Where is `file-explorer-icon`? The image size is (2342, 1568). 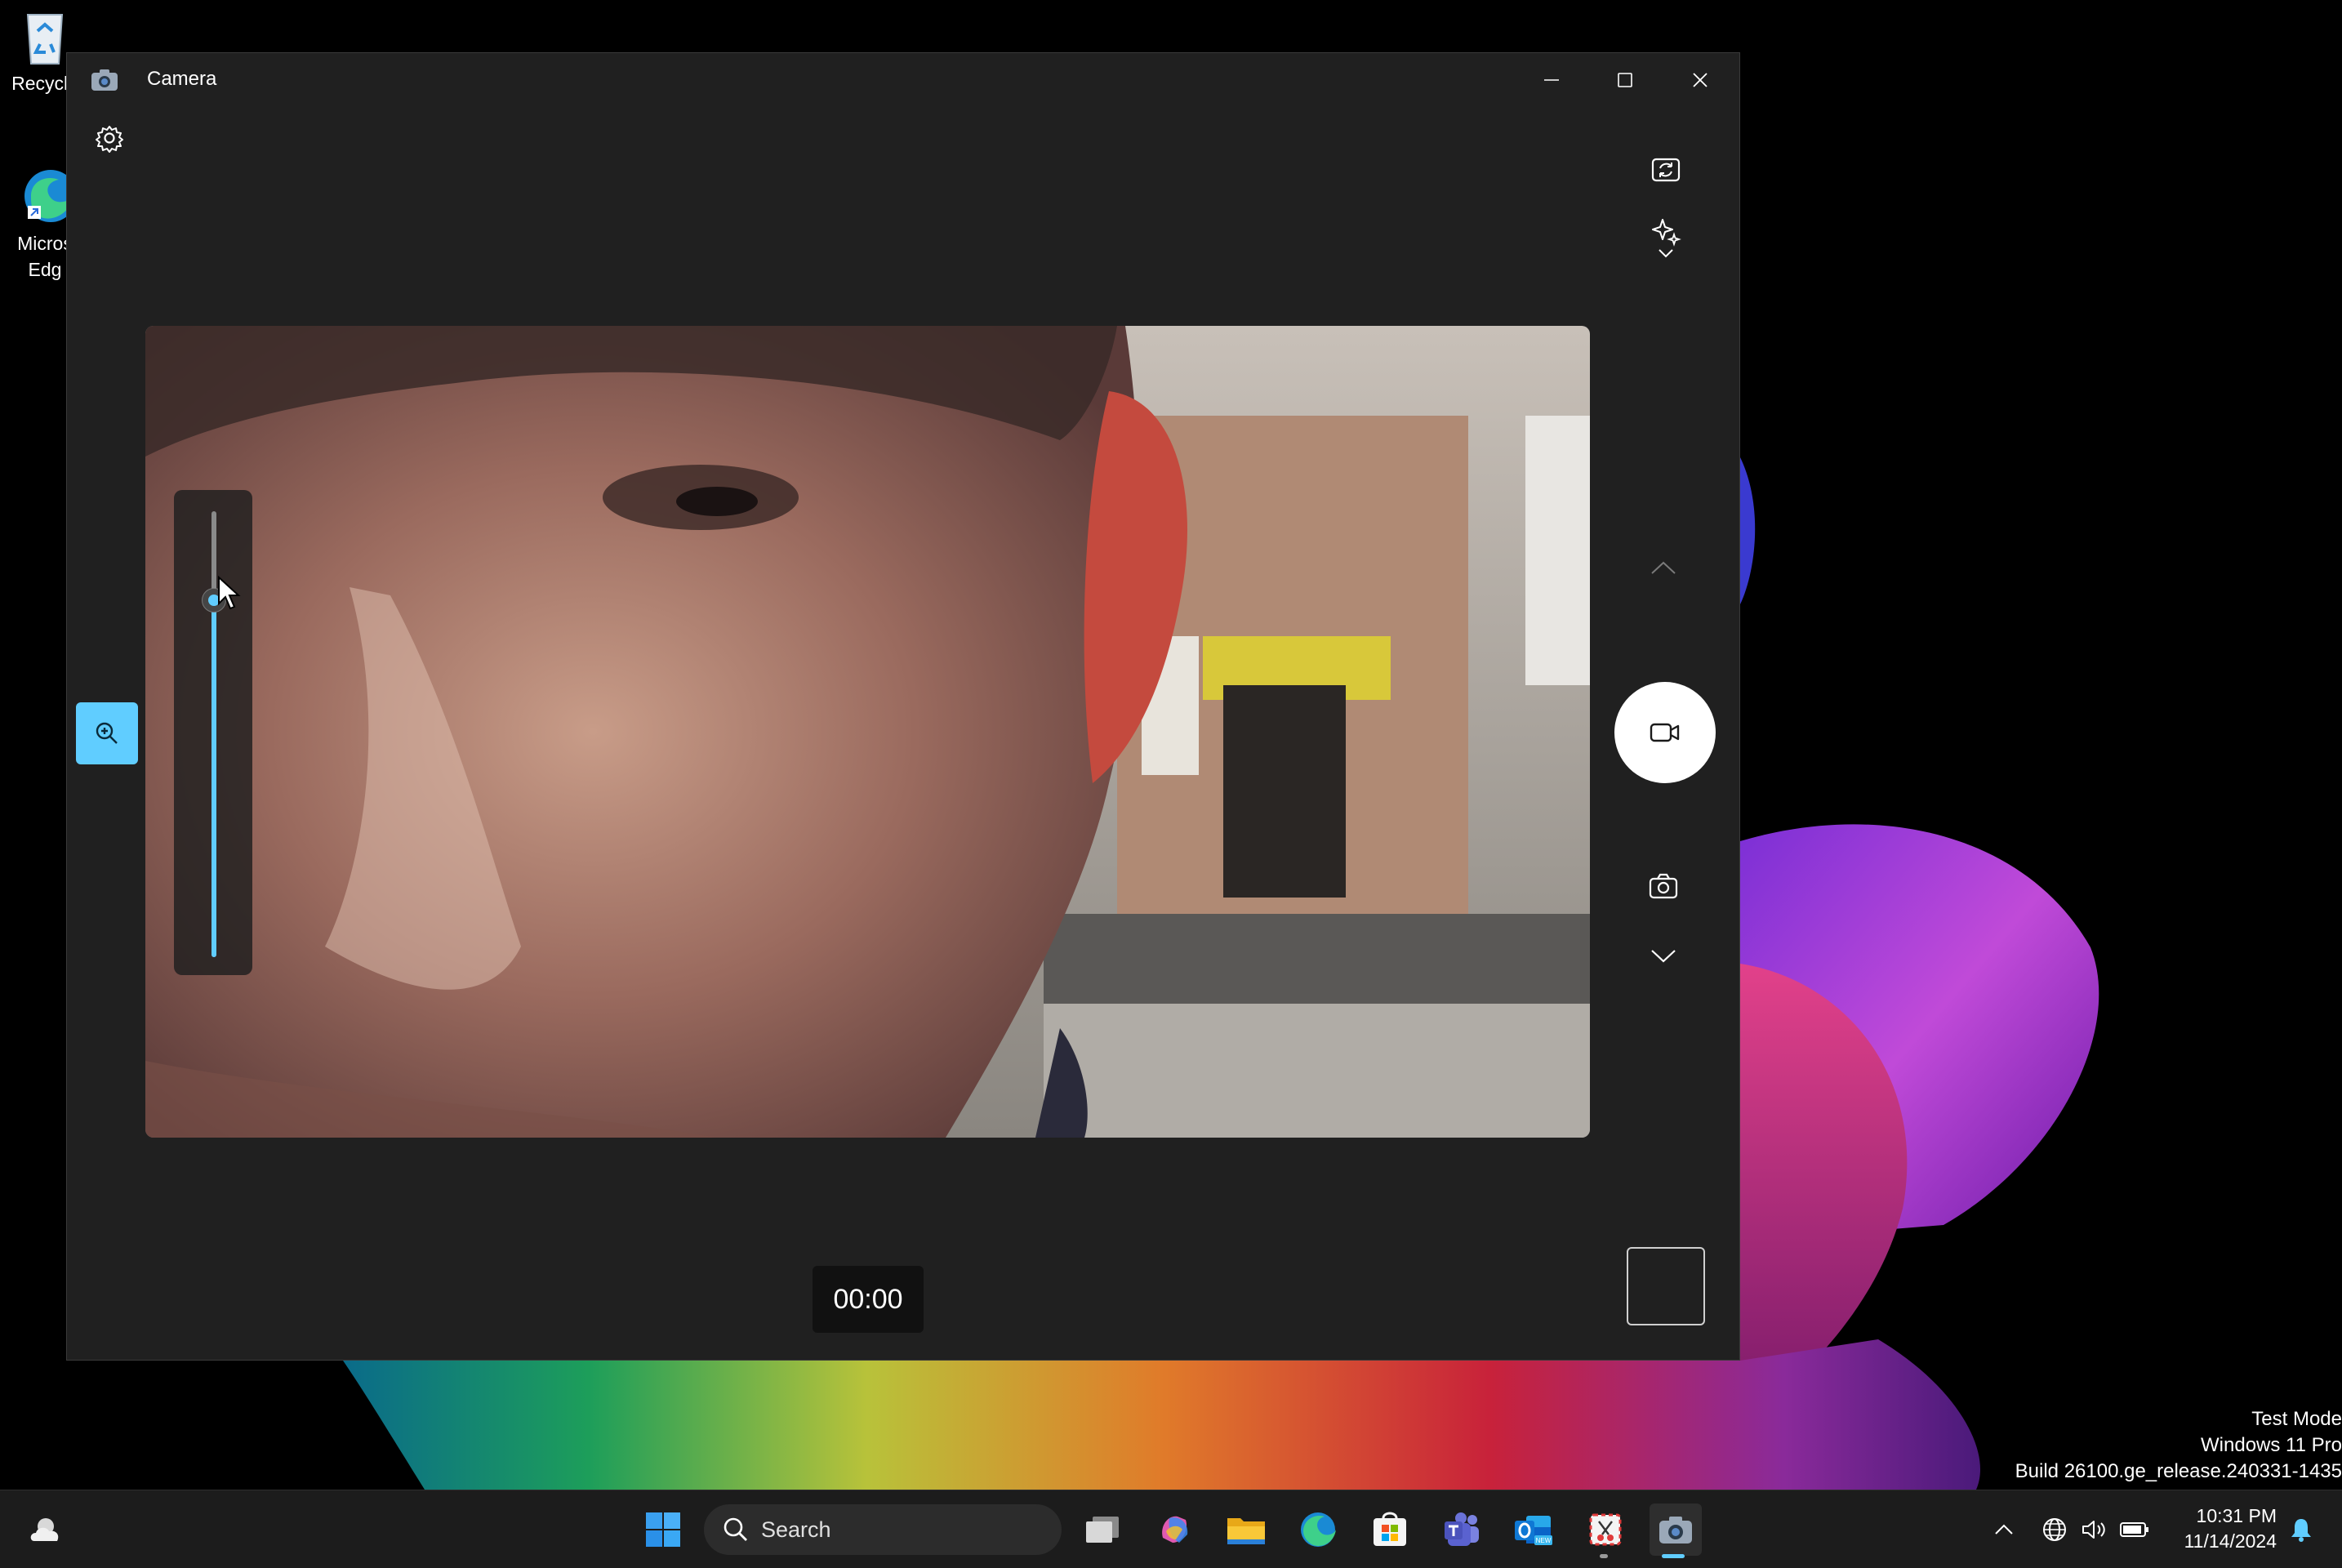 file-explorer-icon is located at coordinates (1246, 1531).